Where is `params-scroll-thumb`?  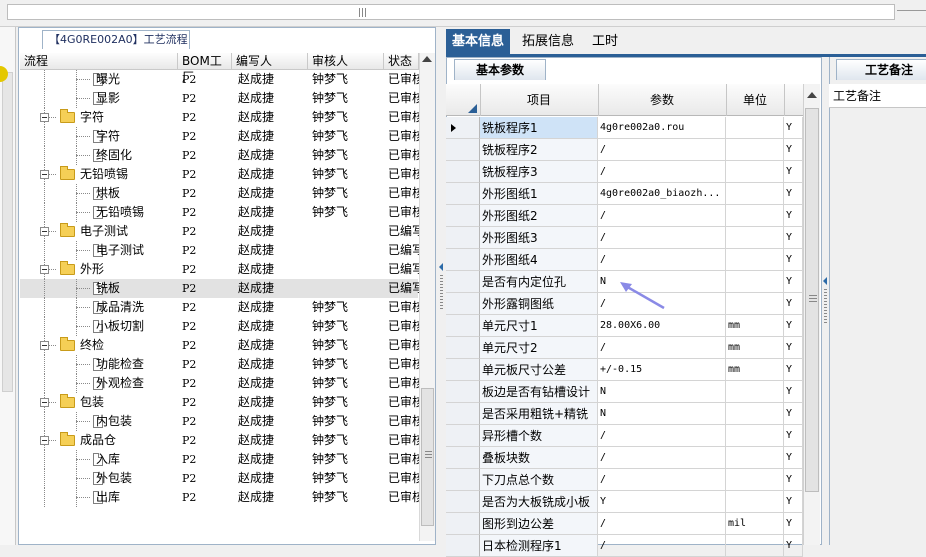 params-scroll-thumb is located at coordinates (812, 300).